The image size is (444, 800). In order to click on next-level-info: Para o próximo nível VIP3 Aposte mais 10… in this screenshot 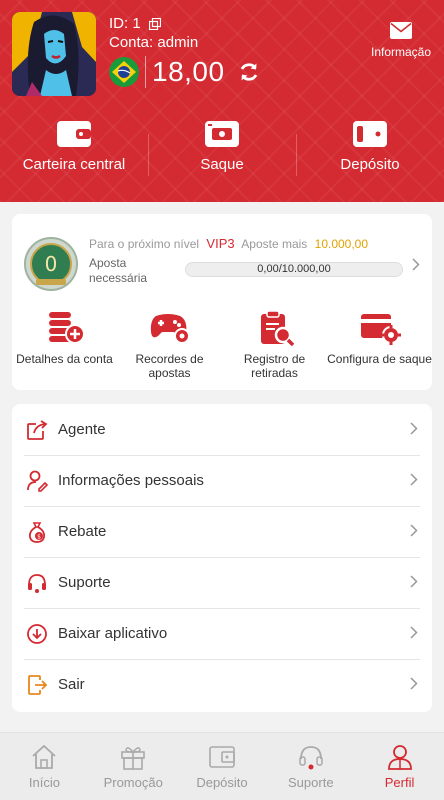, I will do `click(228, 243)`.